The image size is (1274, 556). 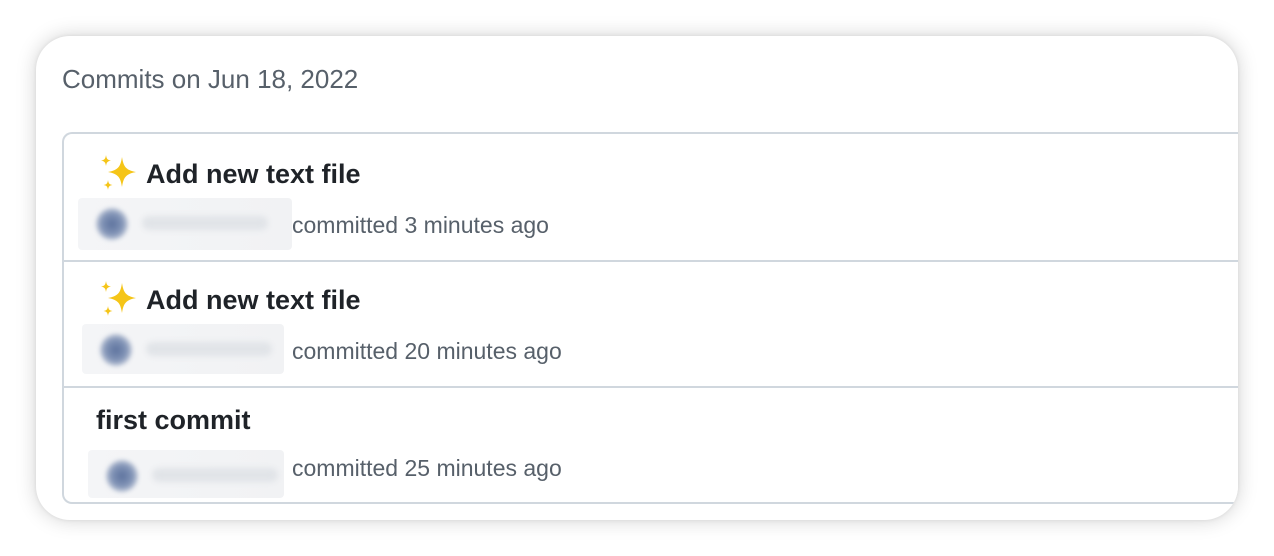 I want to click on commit-meta: committed 3 minutes ago, so click(x=420, y=225).